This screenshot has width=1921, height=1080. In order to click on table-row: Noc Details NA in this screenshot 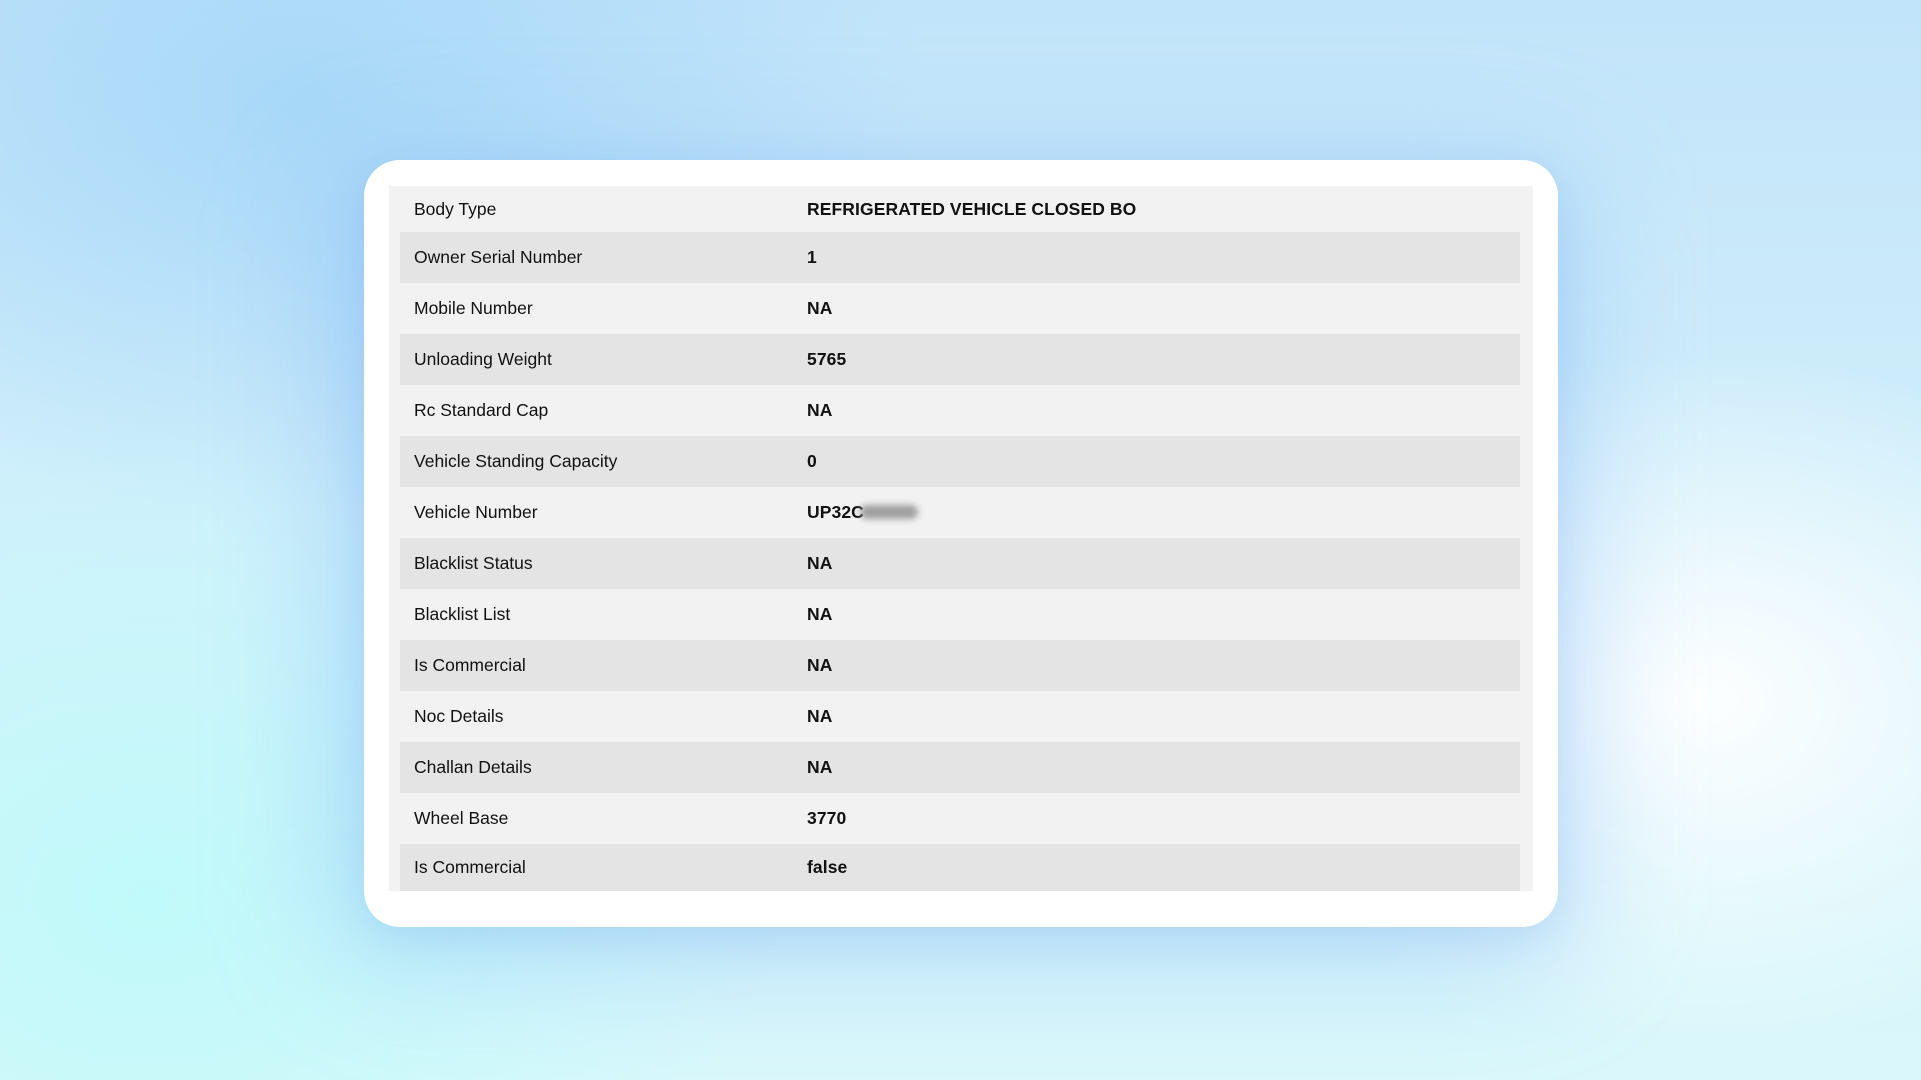, I will do `click(960, 716)`.